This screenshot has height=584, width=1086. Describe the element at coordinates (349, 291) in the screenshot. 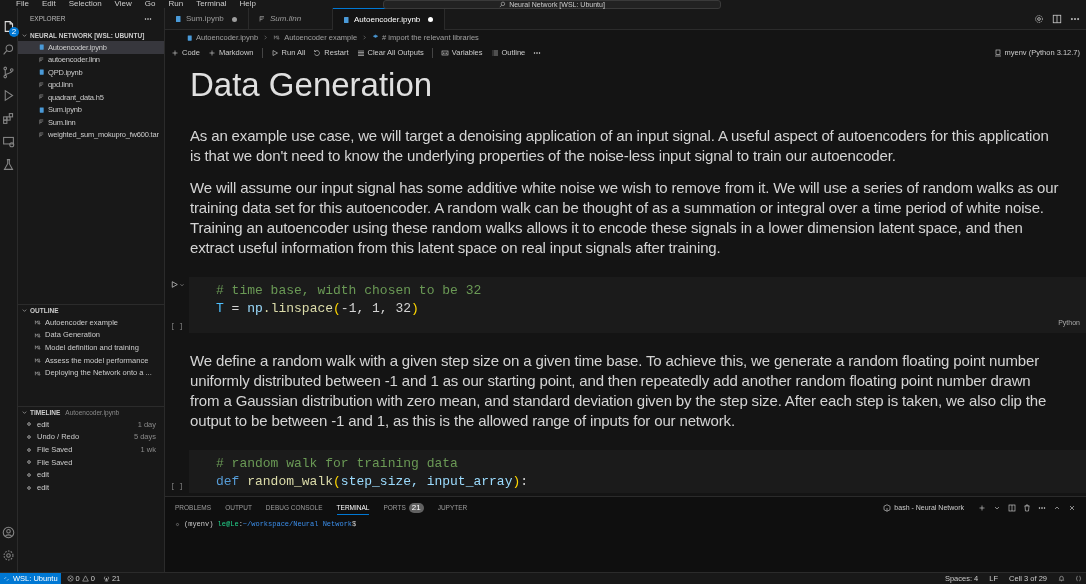

I see `code-line: # time base, width chosen to be 32` at that location.